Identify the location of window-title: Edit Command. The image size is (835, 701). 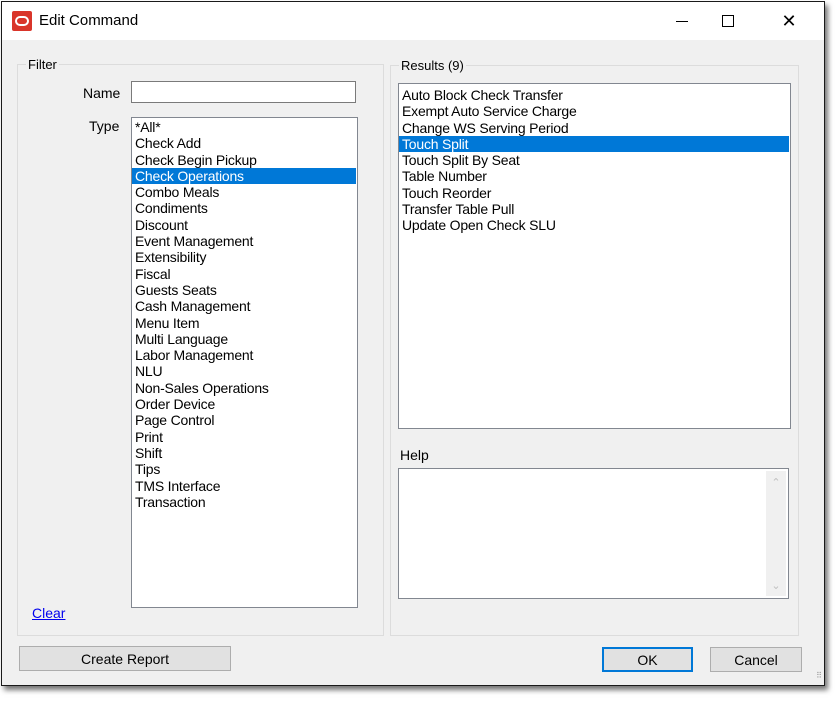
(89, 20).